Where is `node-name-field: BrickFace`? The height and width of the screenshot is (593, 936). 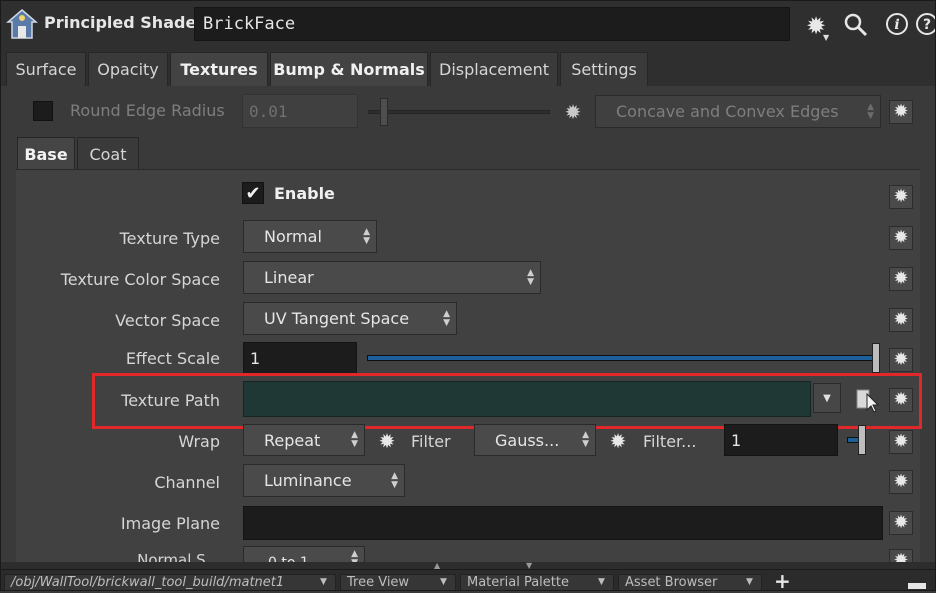 node-name-field: BrickFace is located at coordinates (492, 24).